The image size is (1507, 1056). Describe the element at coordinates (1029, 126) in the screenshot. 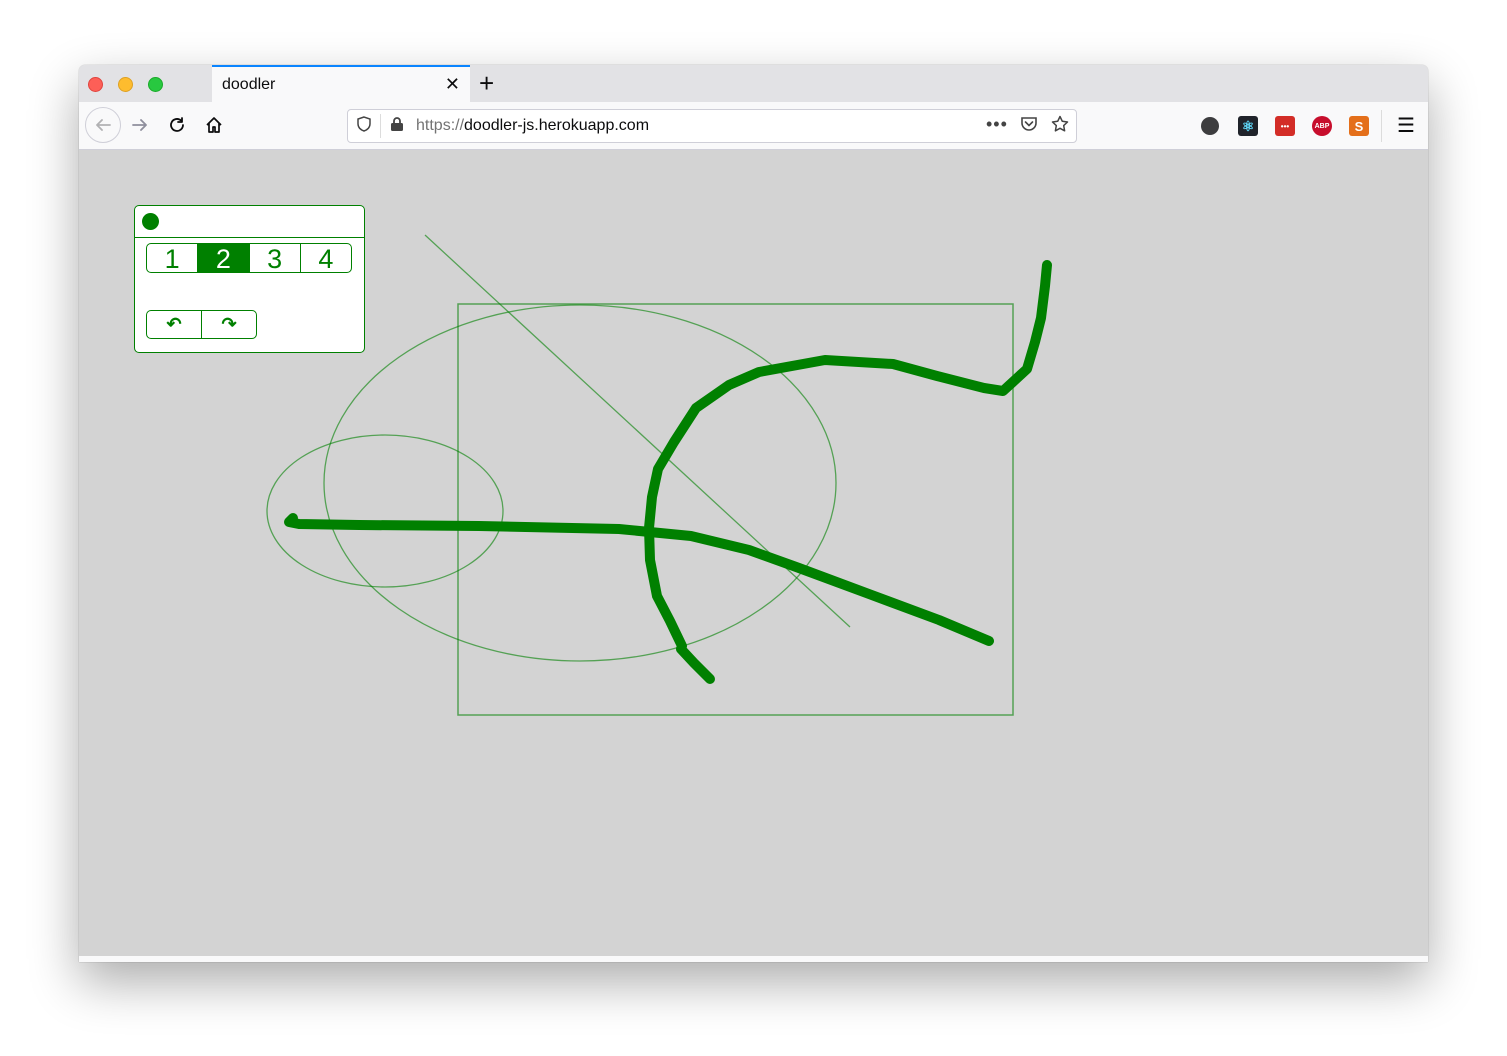

I see `pocket-icon` at that location.